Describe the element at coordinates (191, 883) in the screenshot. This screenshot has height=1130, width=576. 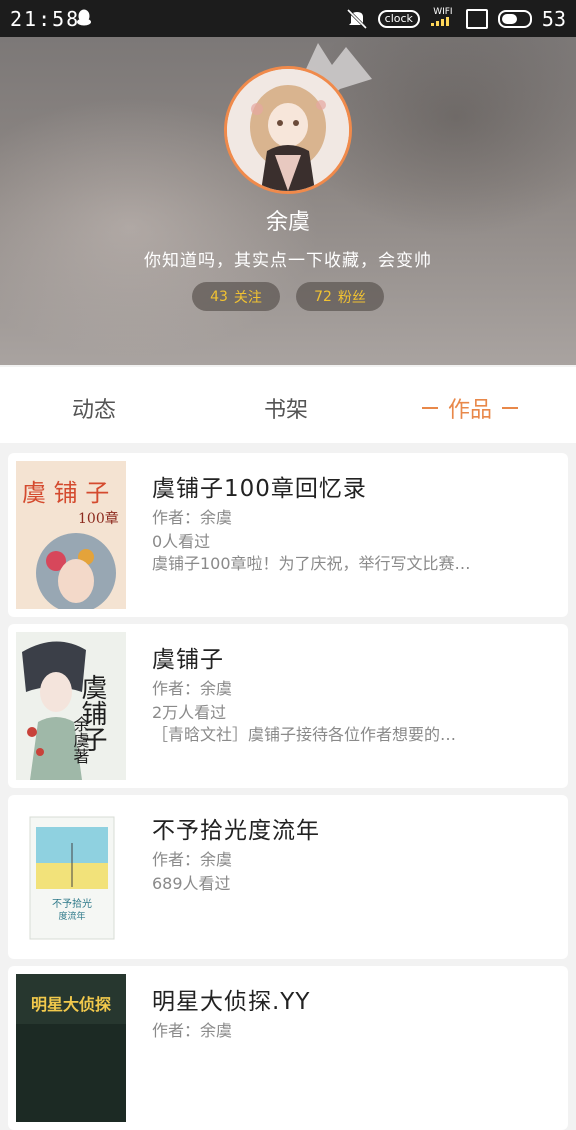
I see `book-views: 689人看过` at that location.